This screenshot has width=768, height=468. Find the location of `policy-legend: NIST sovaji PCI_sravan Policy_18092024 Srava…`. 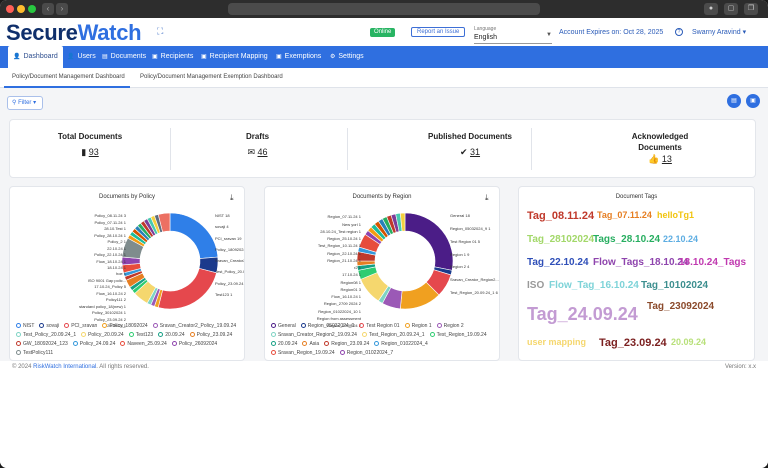

policy-legend: NIST sovaji PCI_sravan Policy_18092024 Srava… is located at coordinates (130, 340).